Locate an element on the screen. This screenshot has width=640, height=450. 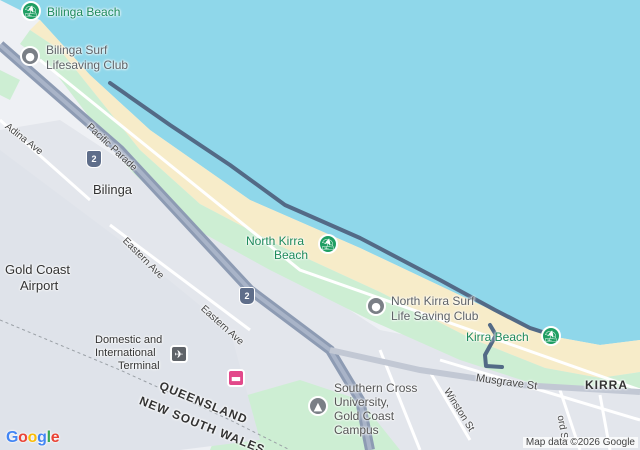
place-north-kirra-beach: North Kirra is located at coordinates (275, 241).